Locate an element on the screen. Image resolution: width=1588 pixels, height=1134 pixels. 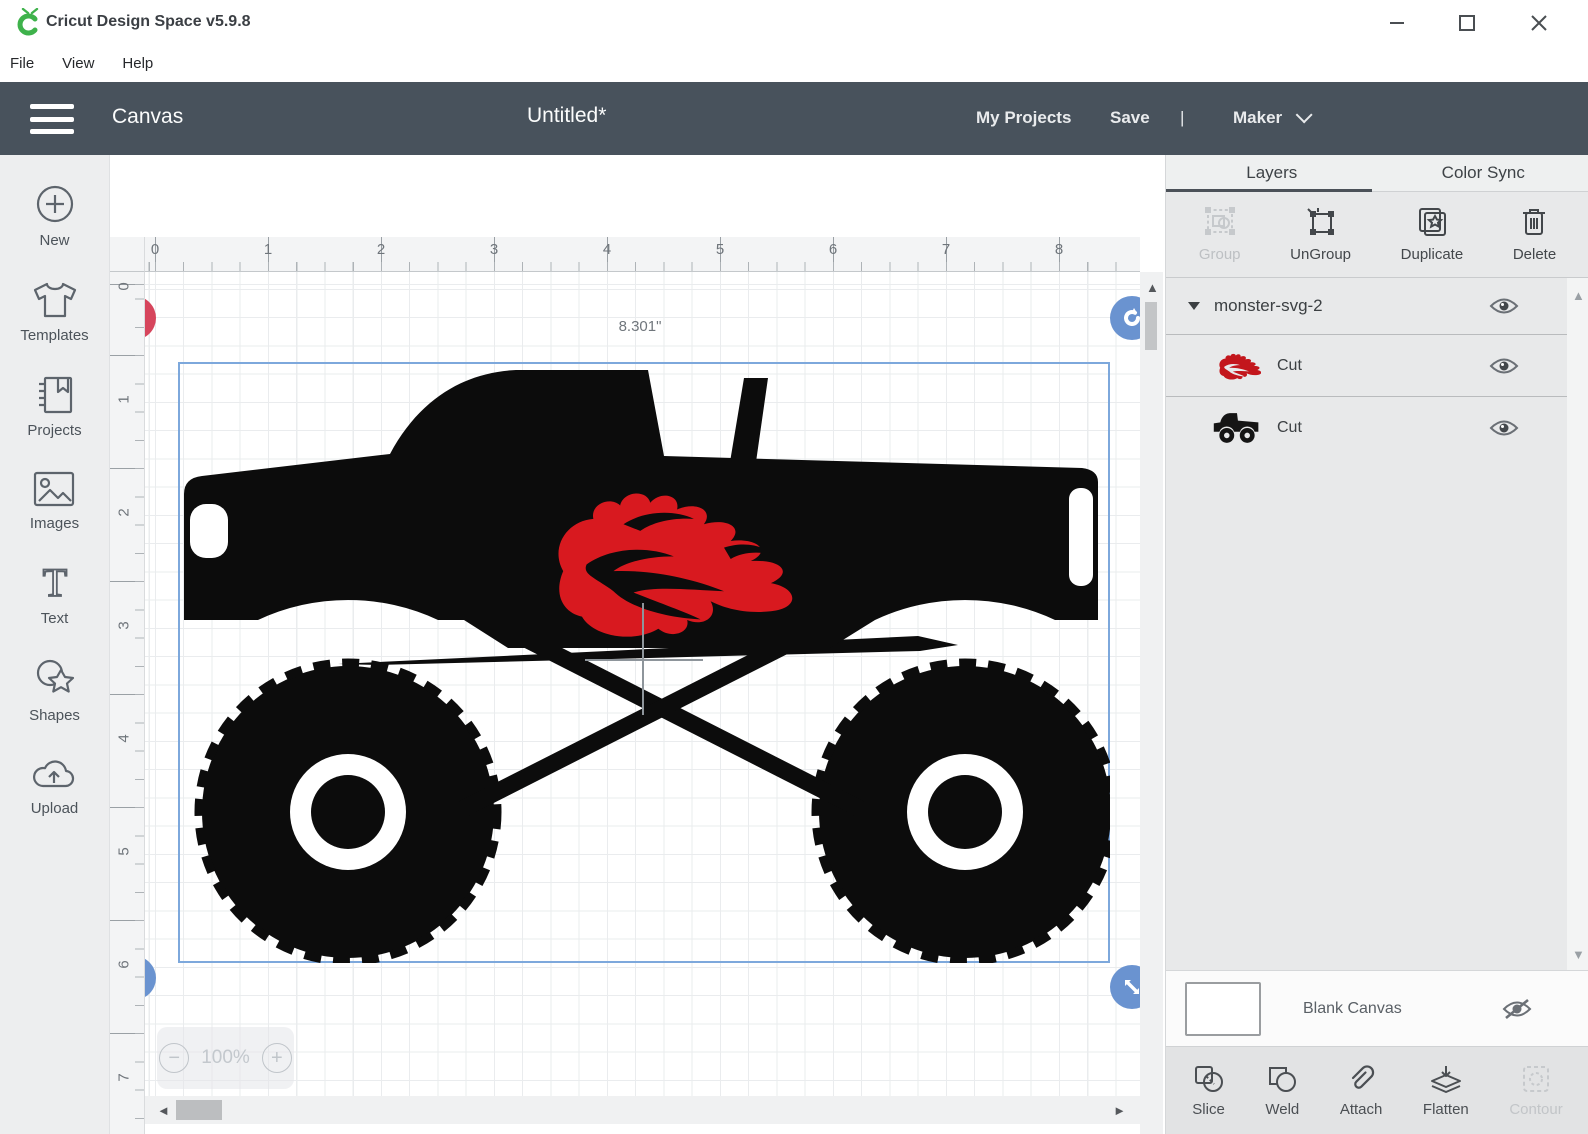
zoom-in-button: + is located at coordinates (276, 1058).